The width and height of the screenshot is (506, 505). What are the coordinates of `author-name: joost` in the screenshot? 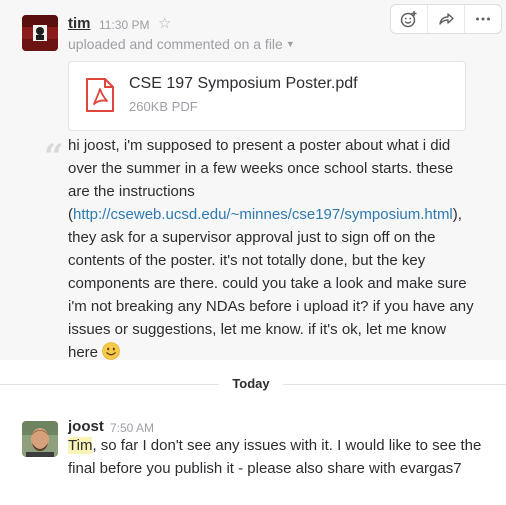 It's located at (86, 426).